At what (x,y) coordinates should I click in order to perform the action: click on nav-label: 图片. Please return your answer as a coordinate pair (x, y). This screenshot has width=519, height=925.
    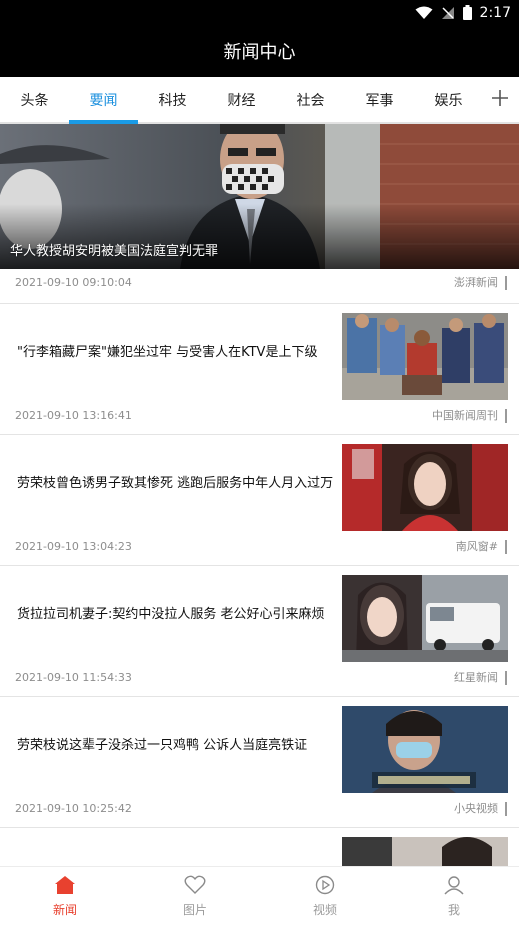
    Looking at the image, I should click on (194, 909).